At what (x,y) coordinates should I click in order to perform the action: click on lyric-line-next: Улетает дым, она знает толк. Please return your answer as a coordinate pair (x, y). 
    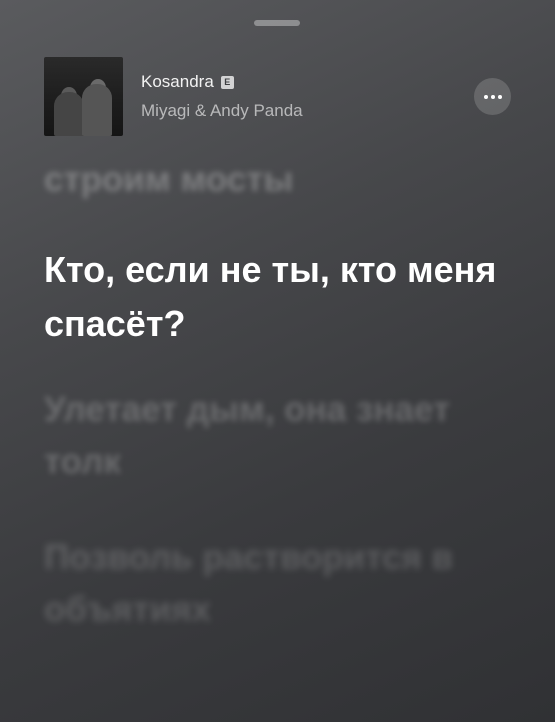
    Looking at the image, I should click on (279, 436).